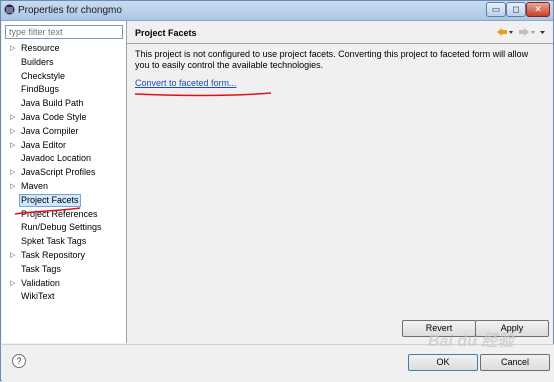 This screenshot has height=382, width=554. I want to click on close-icon: ✕, so click(538, 9).